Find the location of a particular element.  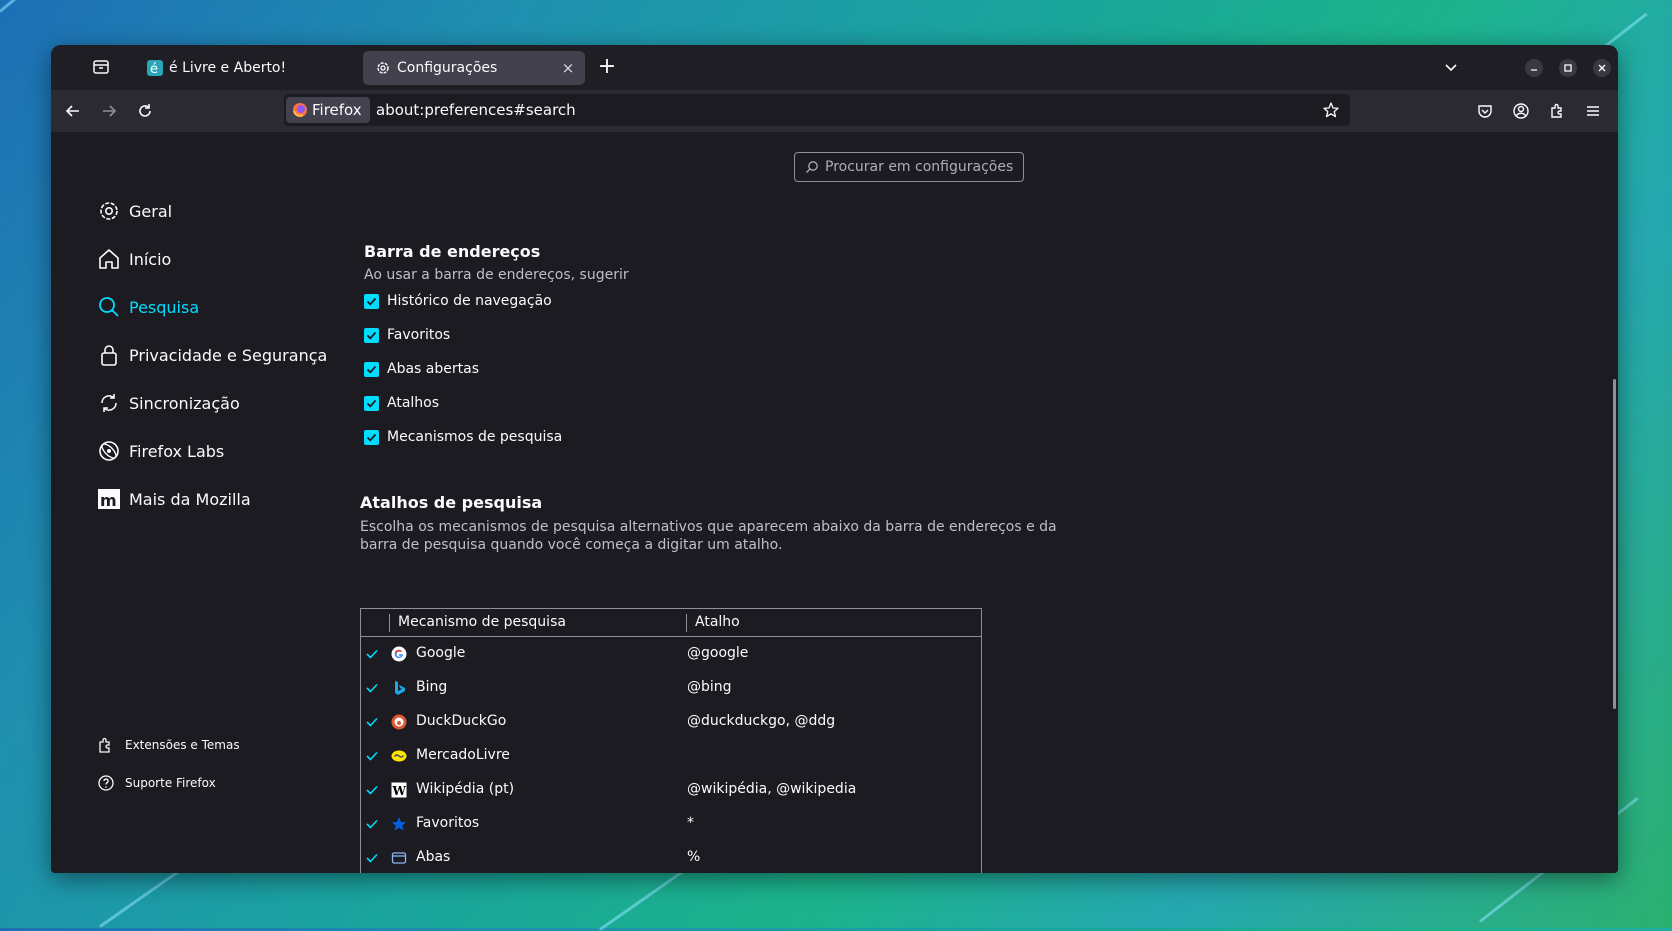

site-favicon-icon: é is located at coordinates (155, 68).